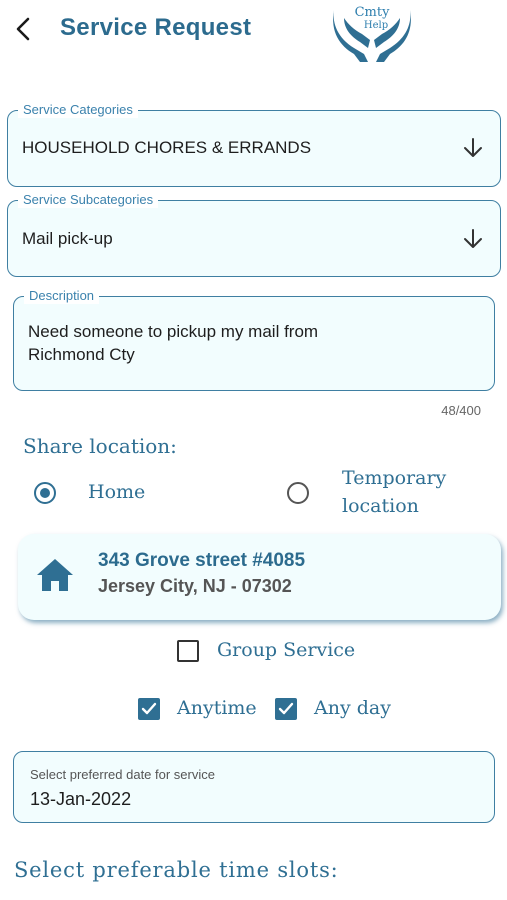 The image size is (507, 900). Describe the element at coordinates (167, 147) in the screenshot. I see `service-categories-value: HOUSEHOLD CHORES & ERRANDS` at that location.